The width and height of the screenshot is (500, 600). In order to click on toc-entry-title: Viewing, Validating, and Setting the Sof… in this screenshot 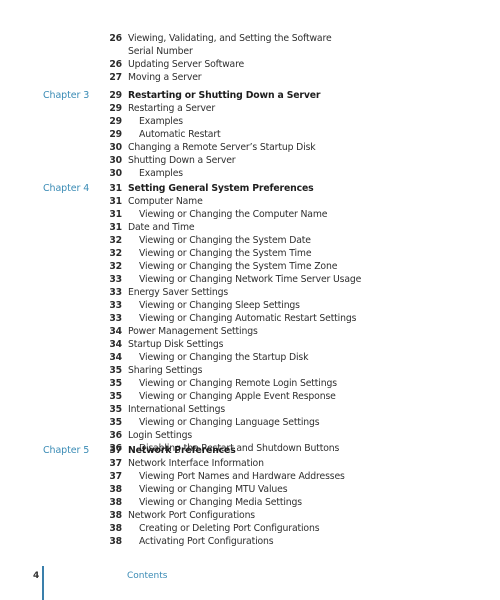, I will do `click(230, 38)`.